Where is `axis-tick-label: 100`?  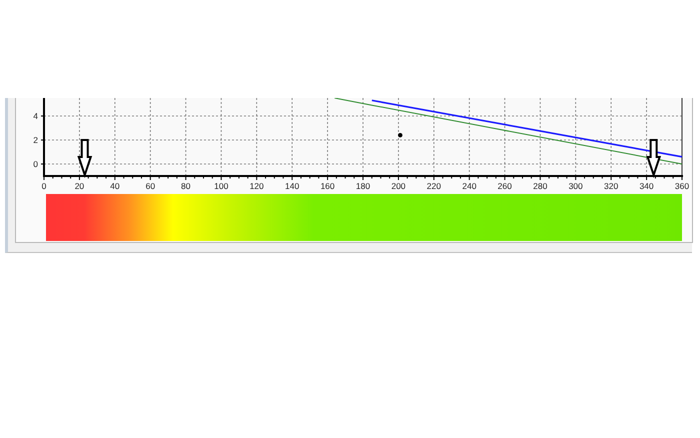 axis-tick-label: 100 is located at coordinates (221, 186).